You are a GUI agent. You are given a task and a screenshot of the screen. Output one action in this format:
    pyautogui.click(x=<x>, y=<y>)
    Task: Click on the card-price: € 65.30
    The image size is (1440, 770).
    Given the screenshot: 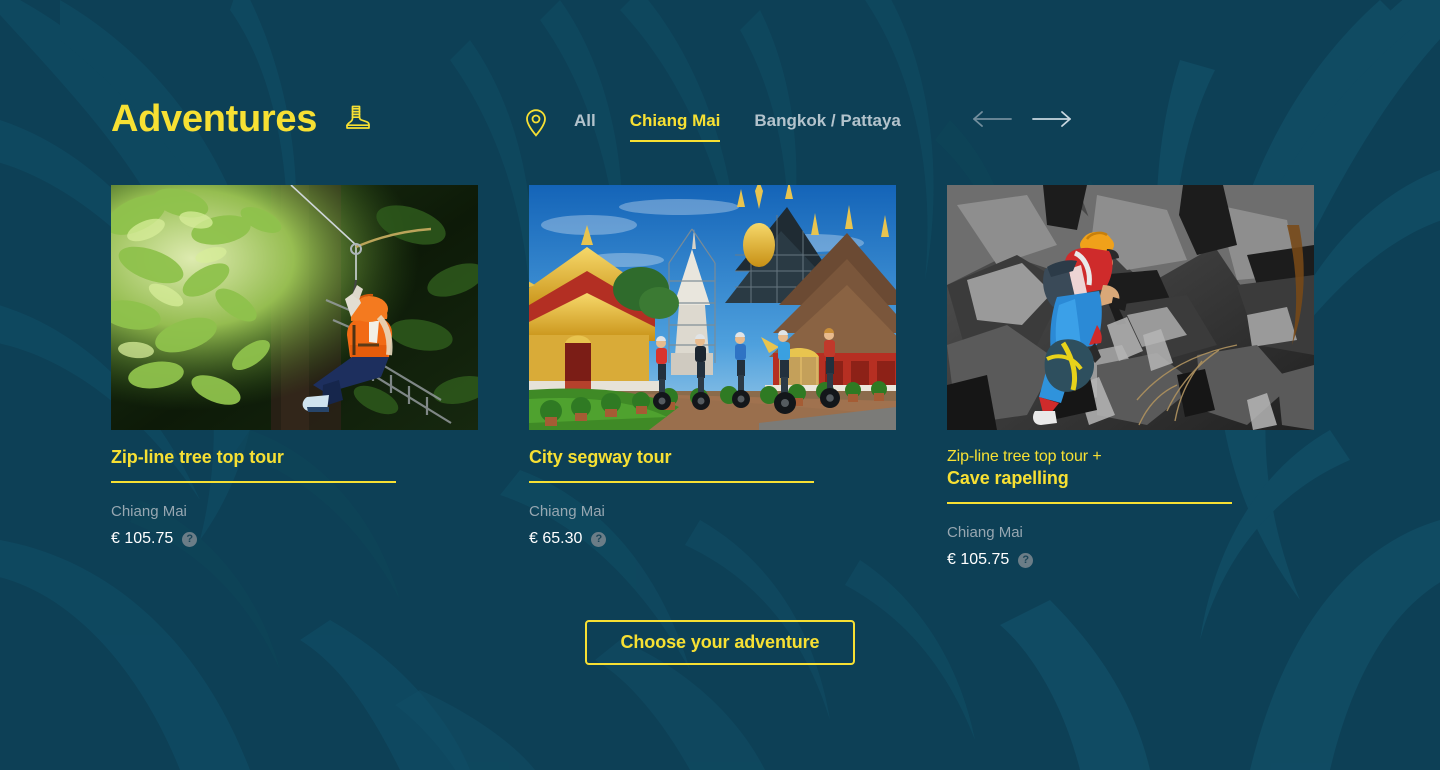 What is the action you would take?
    pyautogui.click(x=556, y=538)
    